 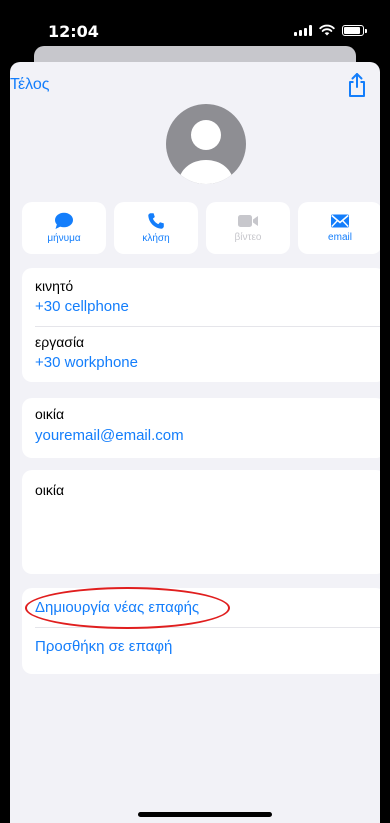 I want to click on video-button: βίντεο, so click(x=248, y=228).